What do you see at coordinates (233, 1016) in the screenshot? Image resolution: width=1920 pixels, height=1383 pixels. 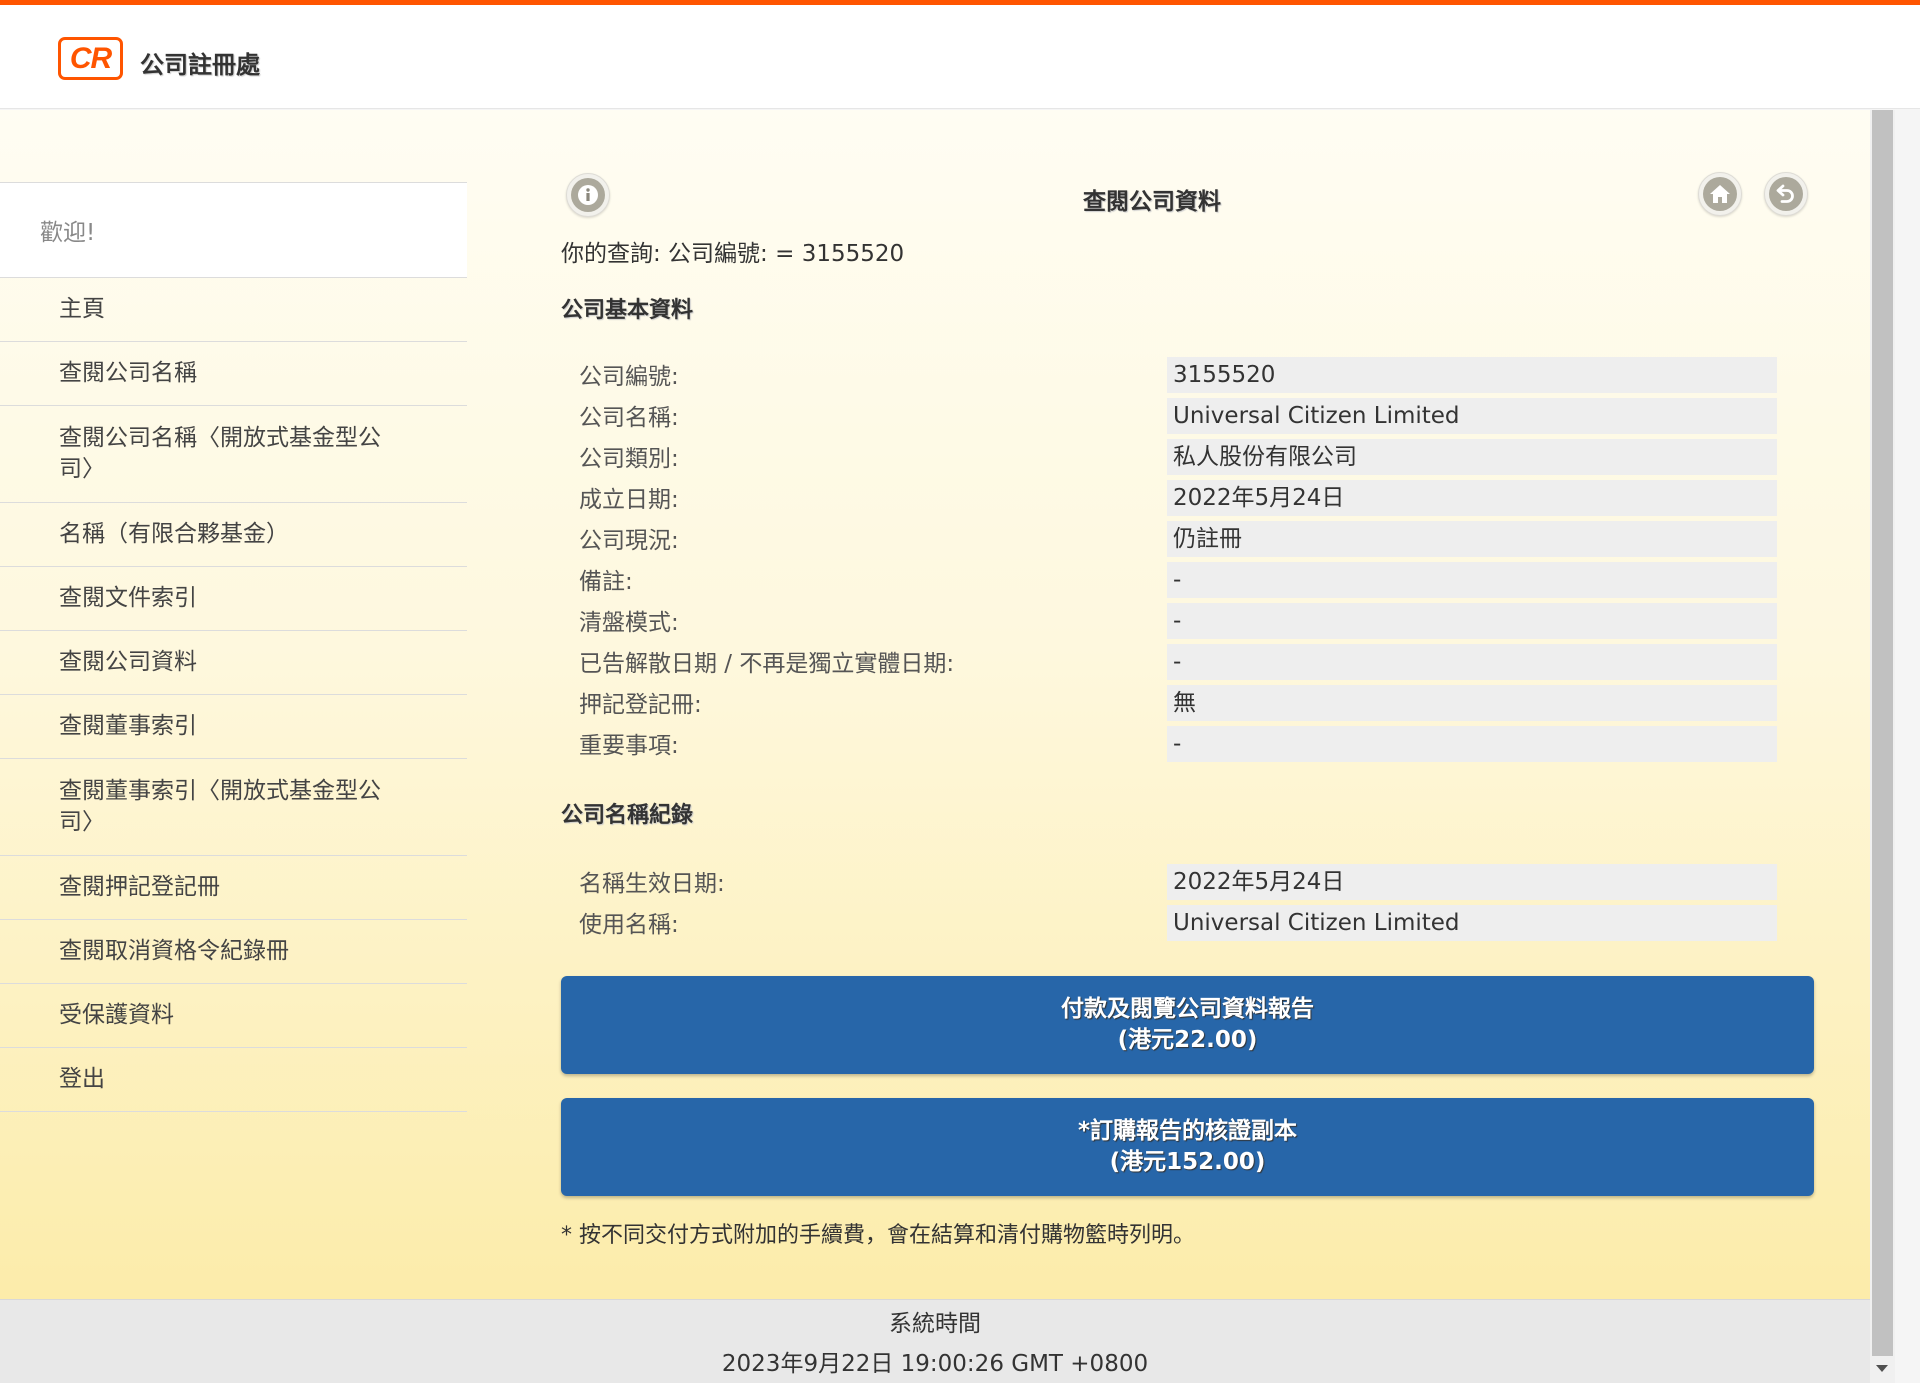 I see `sidebar-item-protected-info: 受保護資料` at bounding box center [233, 1016].